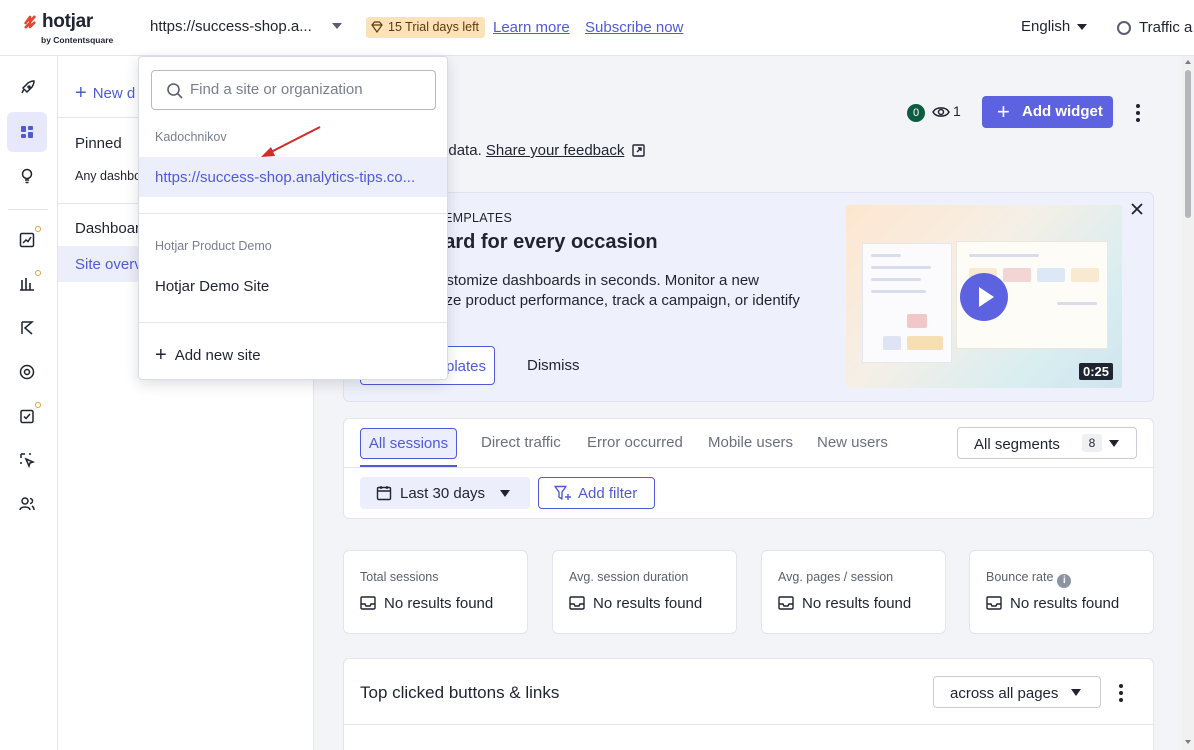 Image resolution: width=1194 pixels, height=750 pixels. What do you see at coordinates (307, 89) in the screenshot?
I see `search-input` at bounding box center [307, 89].